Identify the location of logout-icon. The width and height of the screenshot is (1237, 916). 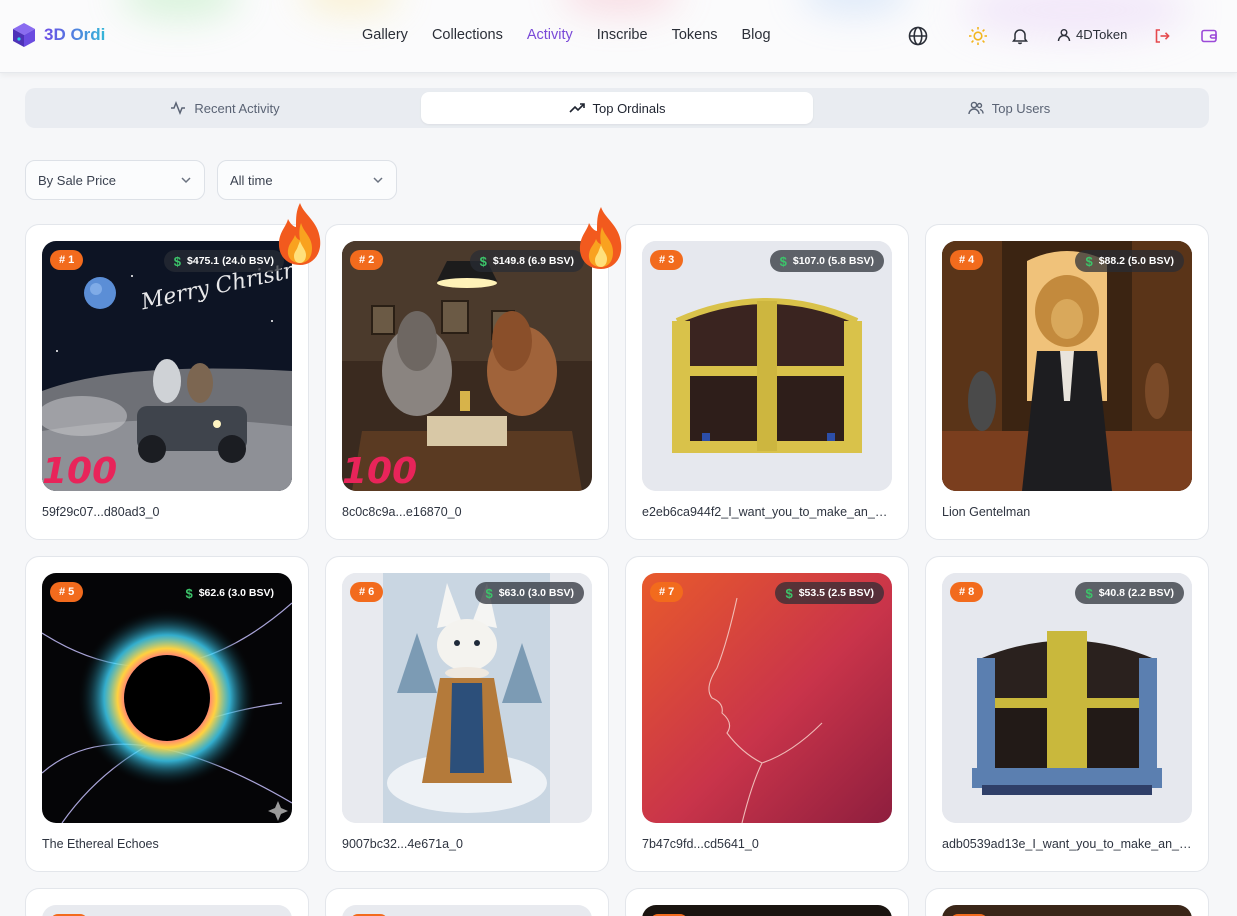
(1162, 36).